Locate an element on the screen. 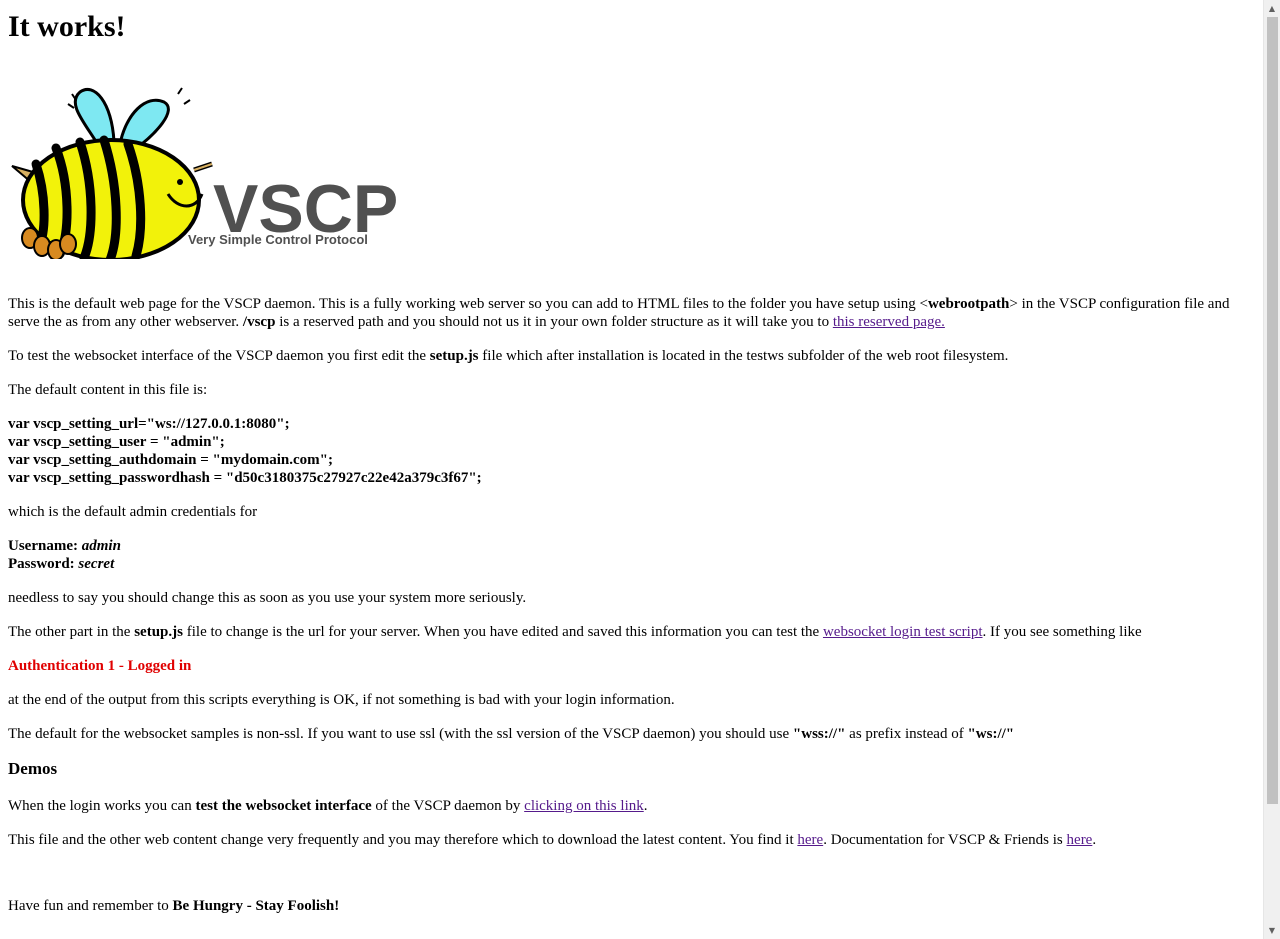  websocket-login-test-link: websocket login test script is located at coordinates (903, 632).